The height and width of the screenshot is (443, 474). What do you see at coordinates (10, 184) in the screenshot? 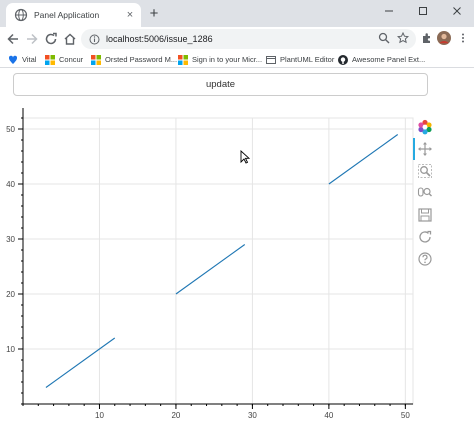
I see `y-tick-label: 40` at bounding box center [10, 184].